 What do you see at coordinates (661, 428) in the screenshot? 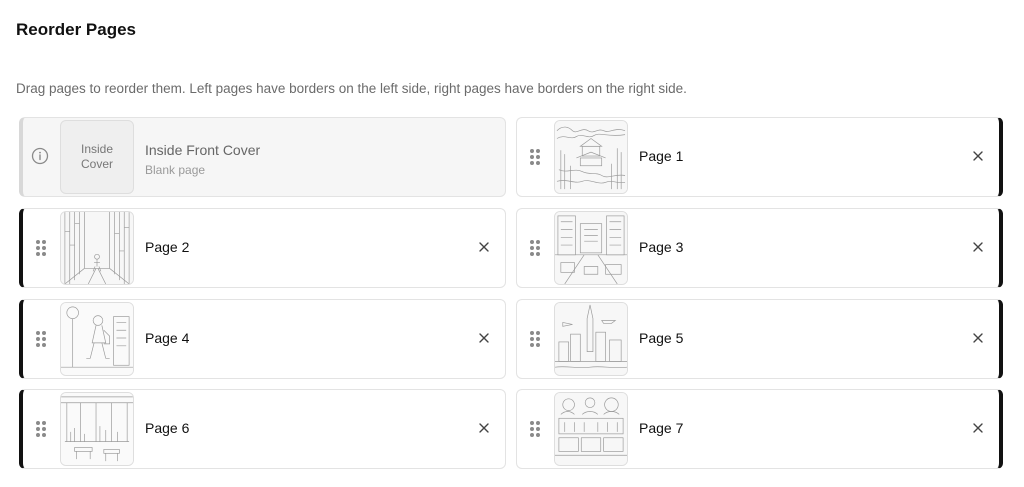
I see `page-label: Page 7` at bounding box center [661, 428].